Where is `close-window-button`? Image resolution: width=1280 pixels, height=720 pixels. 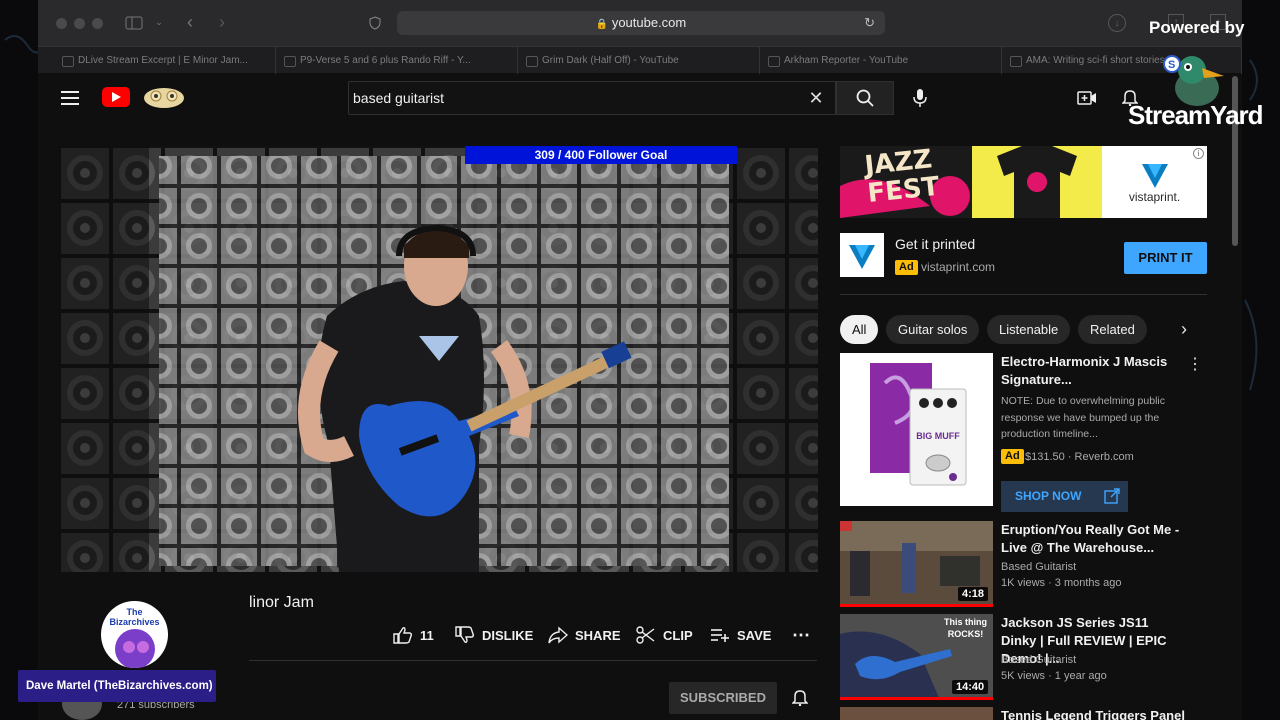 close-window-button is located at coordinates (61, 23).